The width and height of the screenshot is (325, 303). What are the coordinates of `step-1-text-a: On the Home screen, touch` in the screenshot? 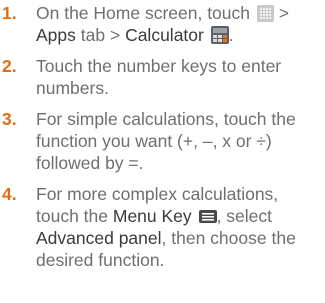 It's located at (143, 13).